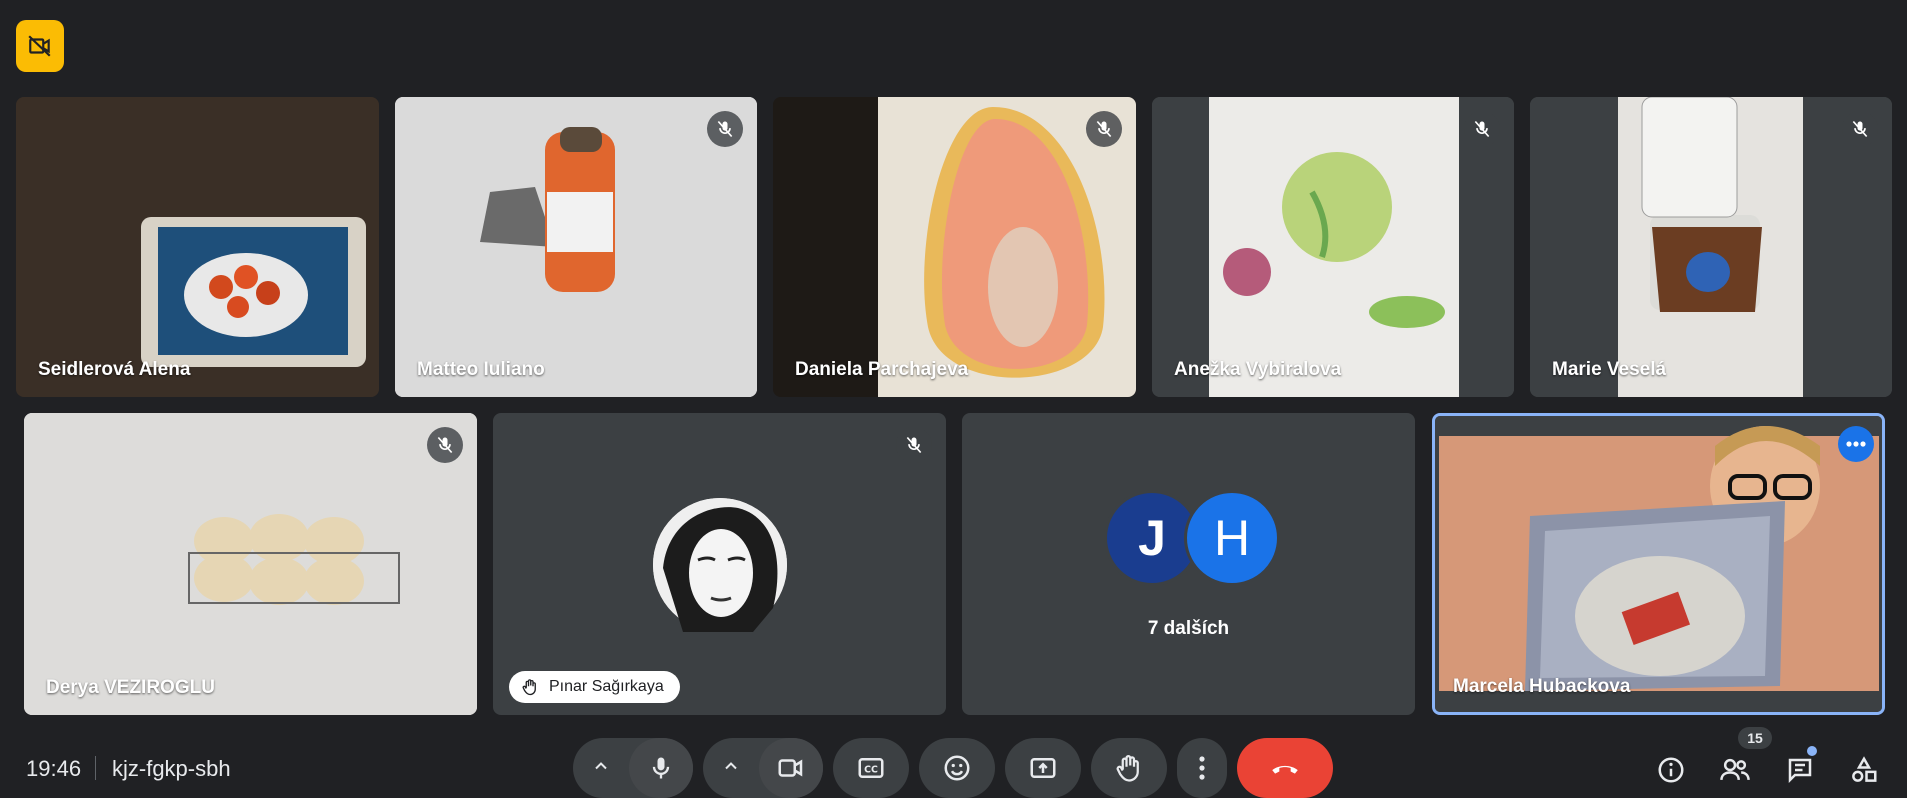  I want to click on eggs-drawing-image, so click(250, 564).